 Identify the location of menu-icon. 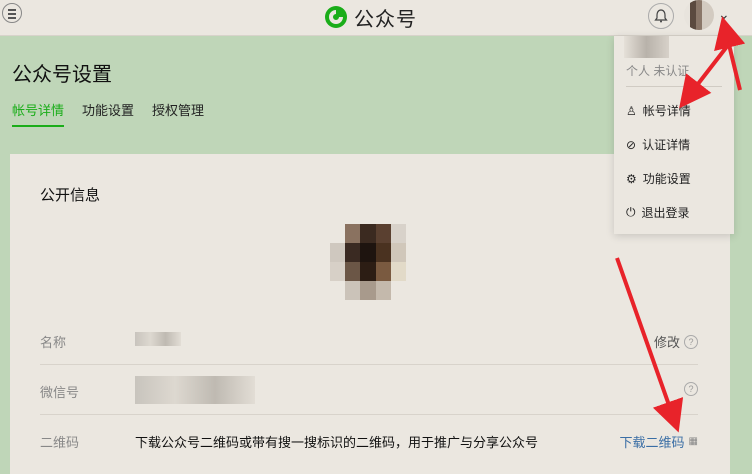
(12, 13).